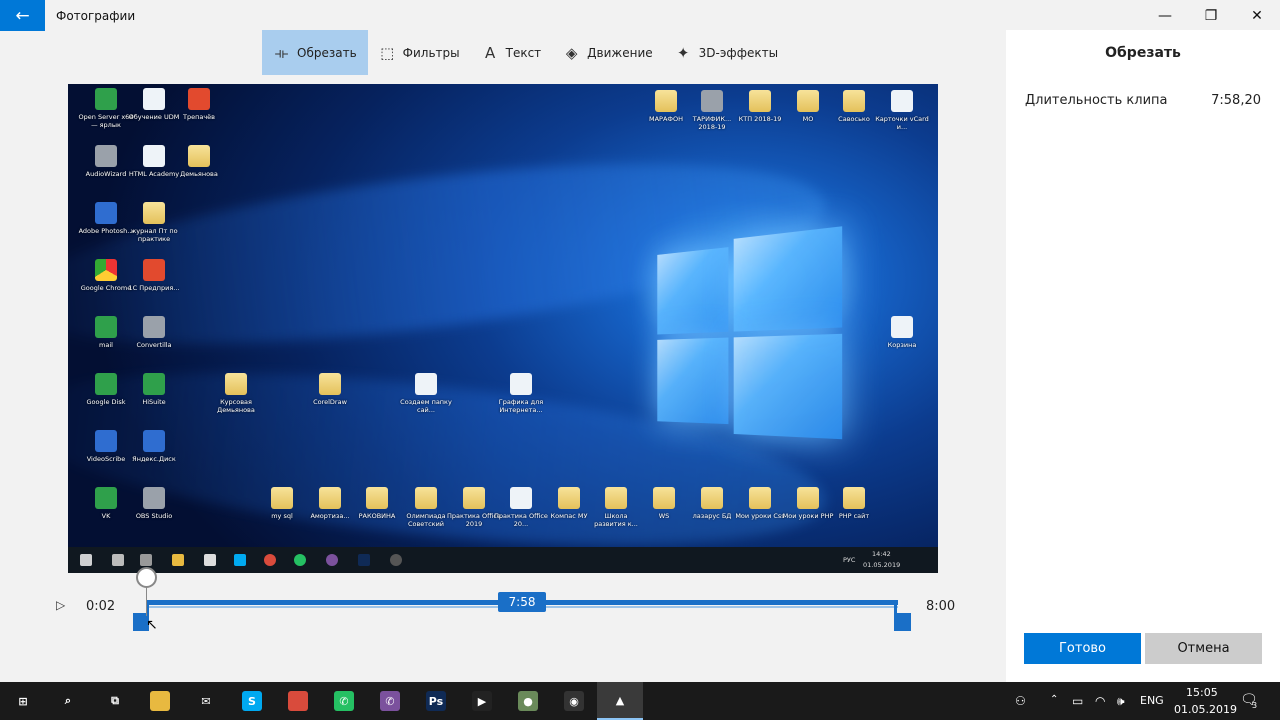 This screenshot has height=720, width=1280. Describe the element at coordinates (1203, 648) in the screenshot. I see `cancel-button: Отмена` at that location.